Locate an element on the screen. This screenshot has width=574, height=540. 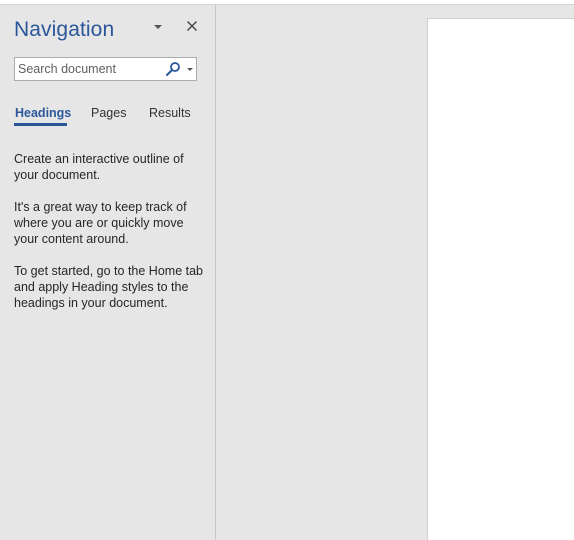
tab-headings: Headings is located at coordinates (43, 113).